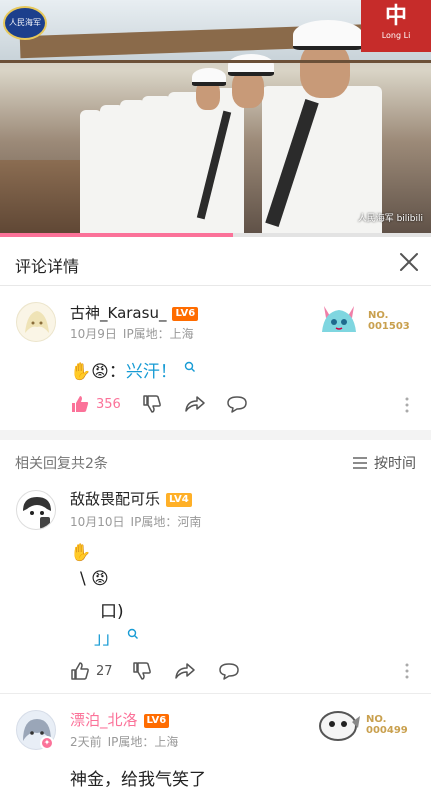  Describe the element at coordinates (116, 235) in the screenshot. I see `video-progress-fill` at that location.